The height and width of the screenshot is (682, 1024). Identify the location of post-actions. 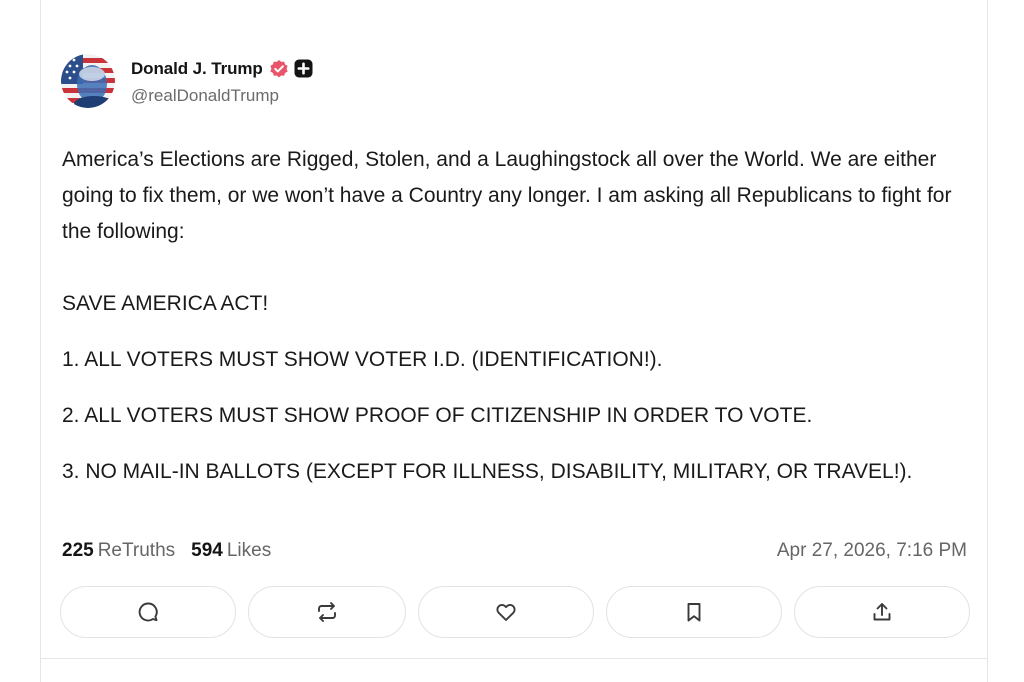
(515, 612).